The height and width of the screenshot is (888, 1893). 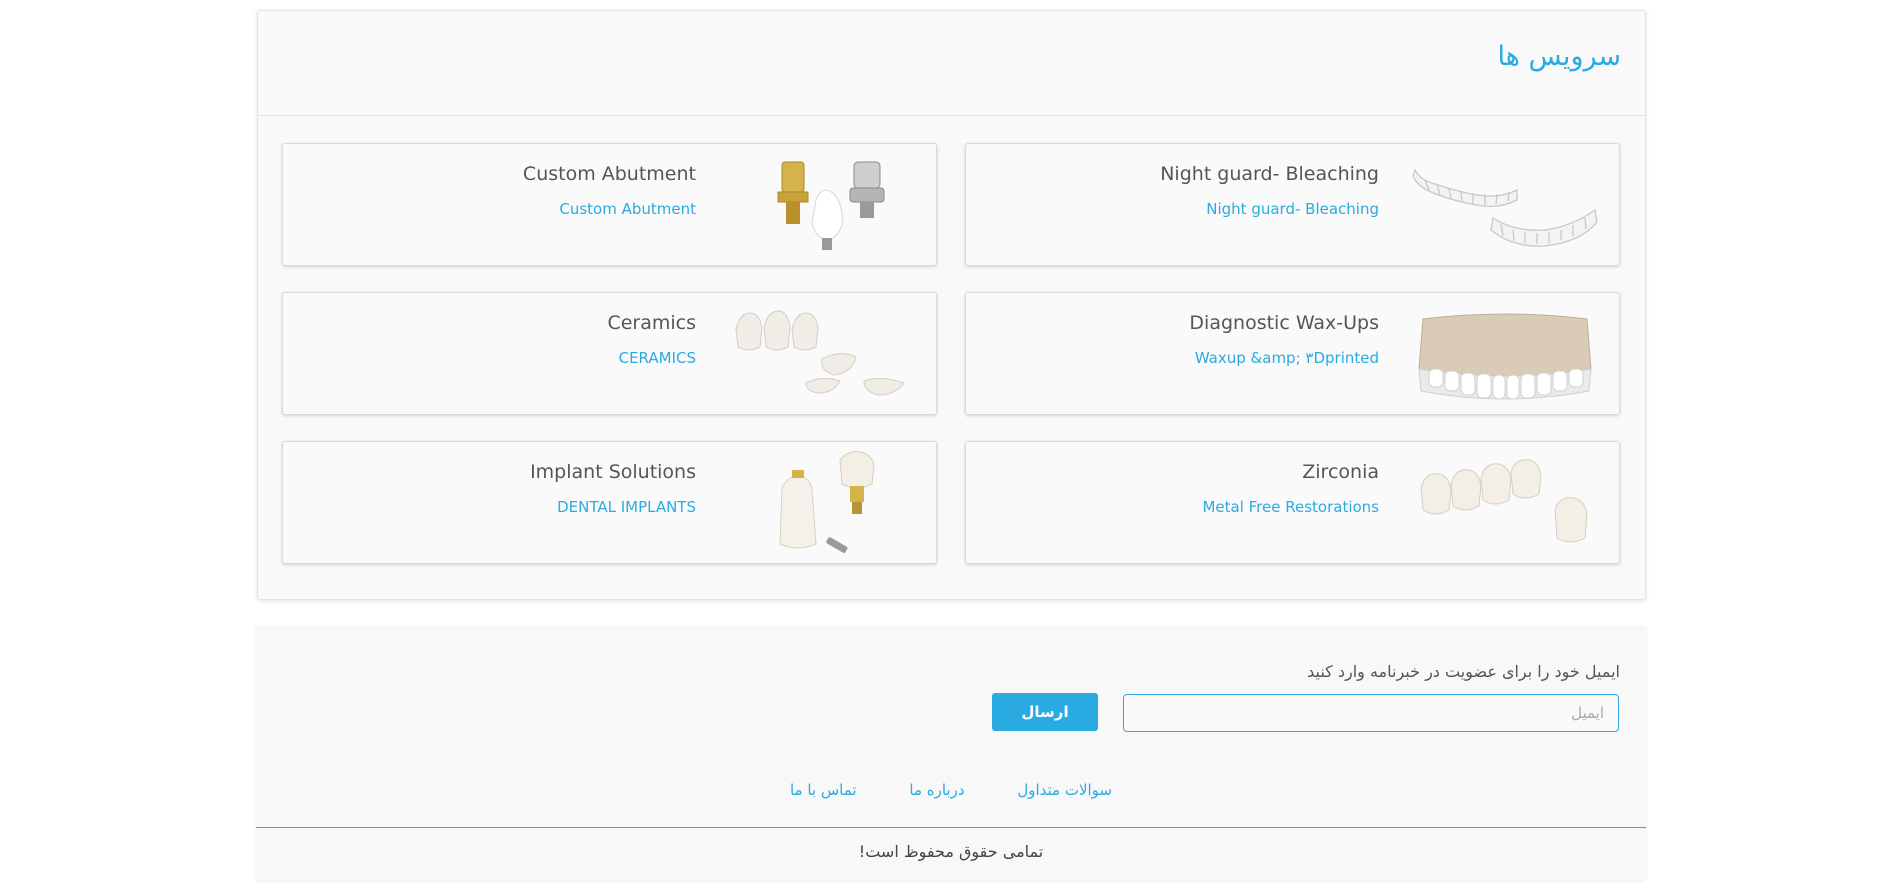 What do you see at coordinates (820, 353) in the screenshot?
I see `ceramic-crowns-veneers-image` at bounding box center [820, 353].